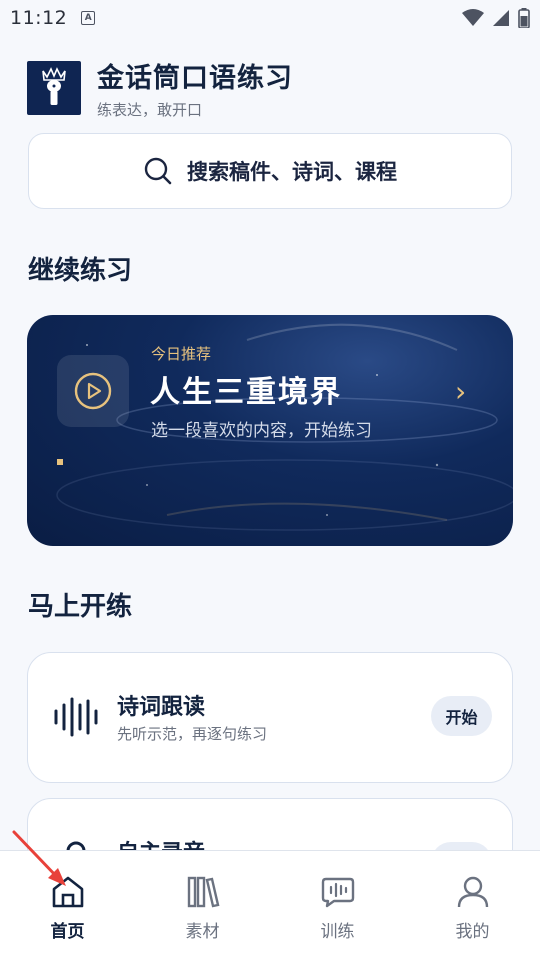  What do you see at coordinates (461, 716) in the screenshot?
I see `start-button: 开始` at bounding box center [461, 716].